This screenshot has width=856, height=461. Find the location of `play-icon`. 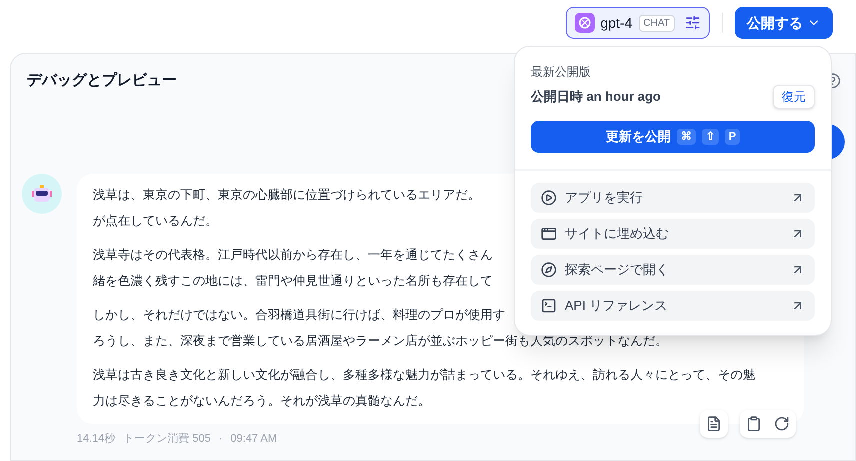

play-icon is located at coordinates (549, 198).